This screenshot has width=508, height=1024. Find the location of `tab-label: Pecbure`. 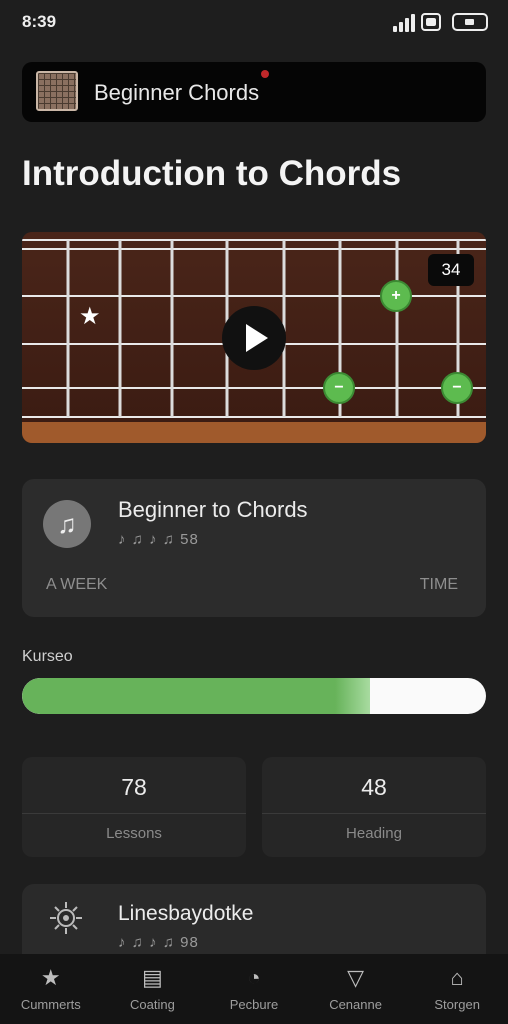

tab-label: Pecbure is located at coordinates (254, 1004).